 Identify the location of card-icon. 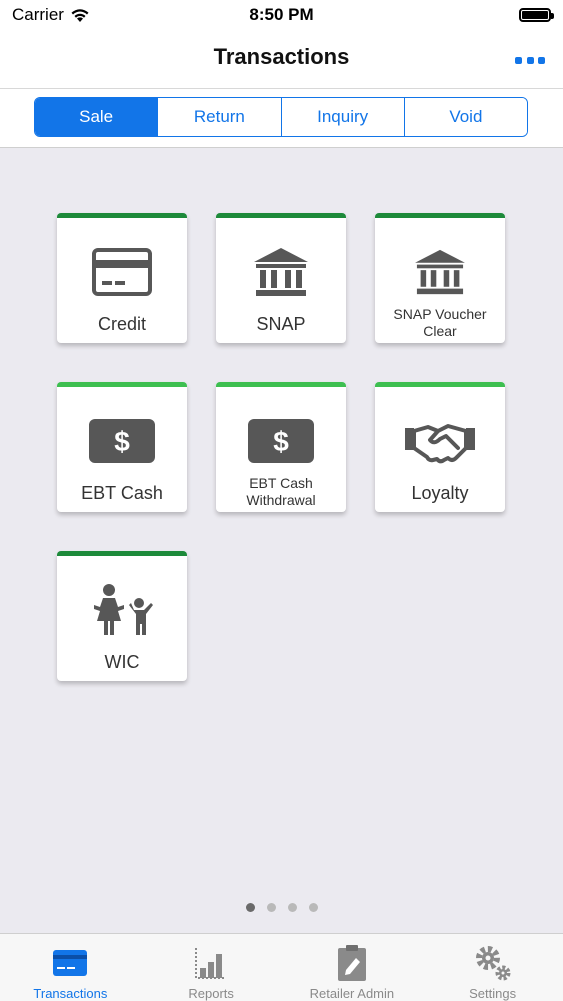
(70, 962).